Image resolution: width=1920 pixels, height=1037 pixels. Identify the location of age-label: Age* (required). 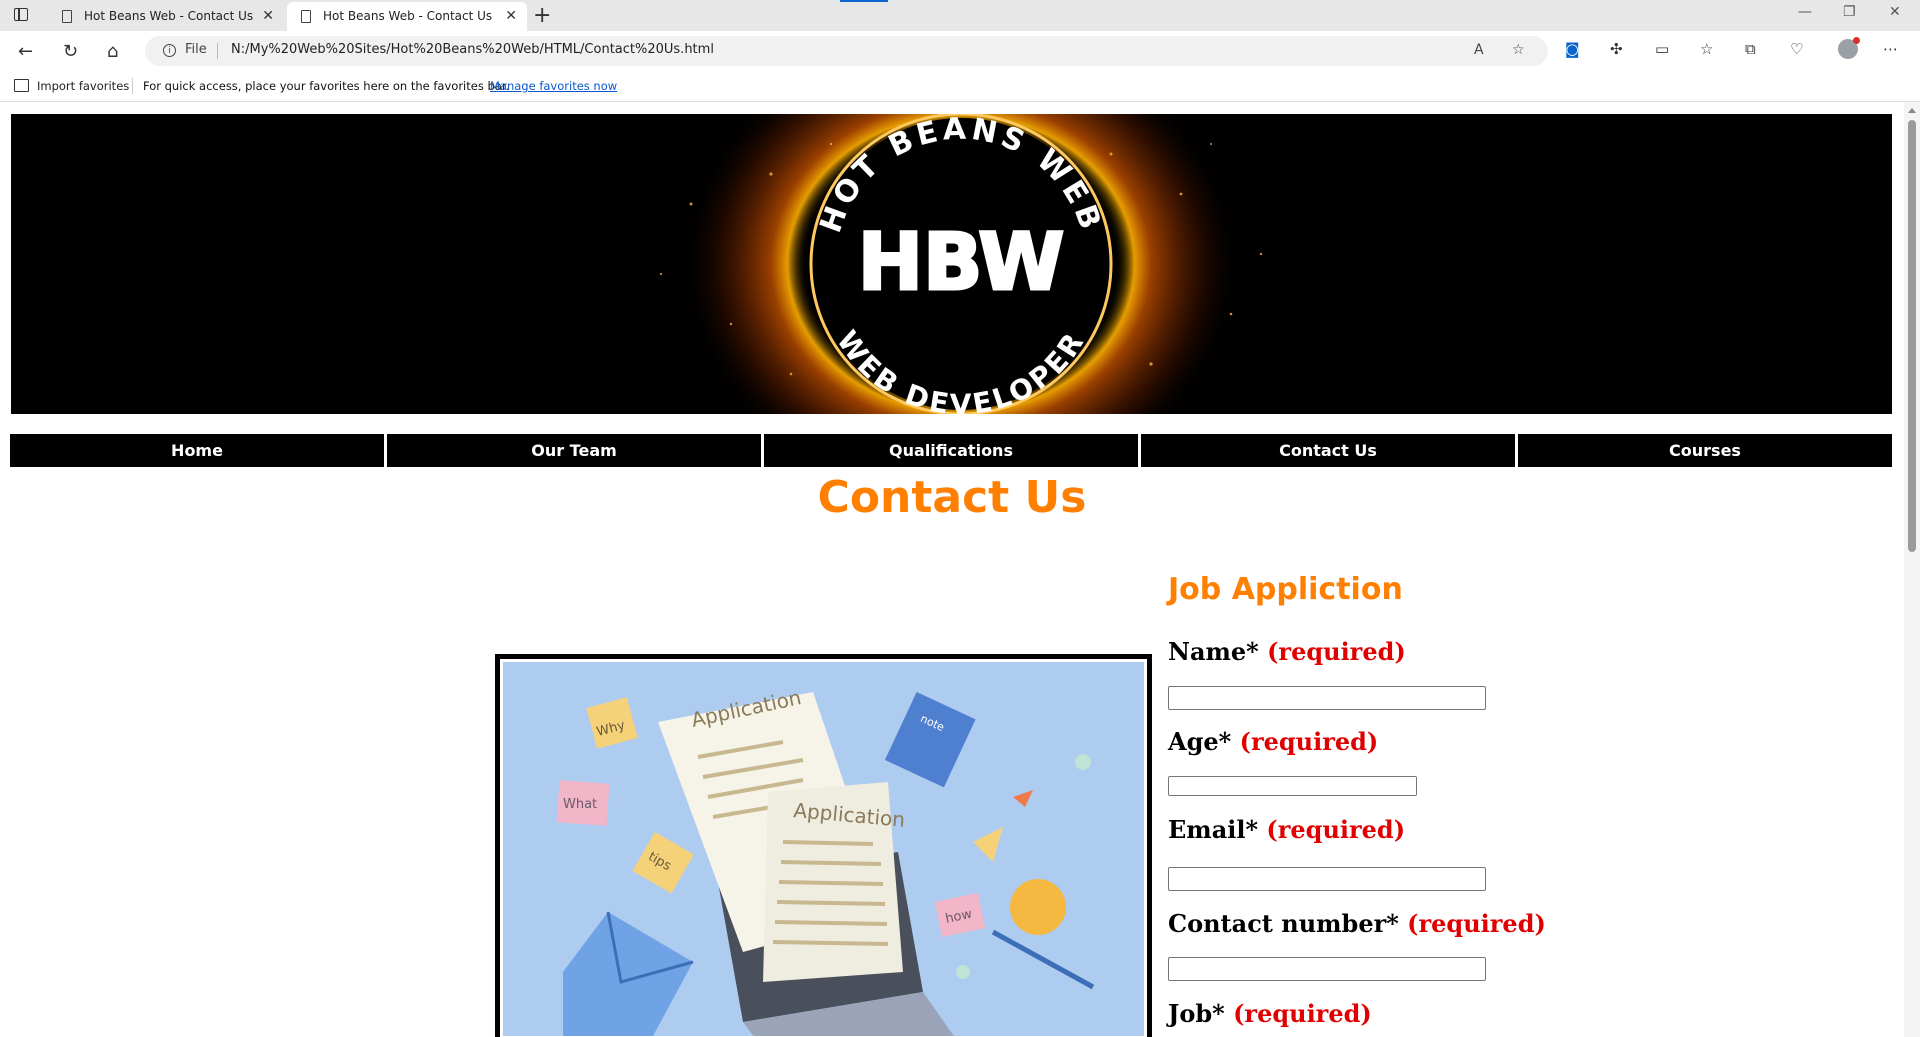
(1273, 741).